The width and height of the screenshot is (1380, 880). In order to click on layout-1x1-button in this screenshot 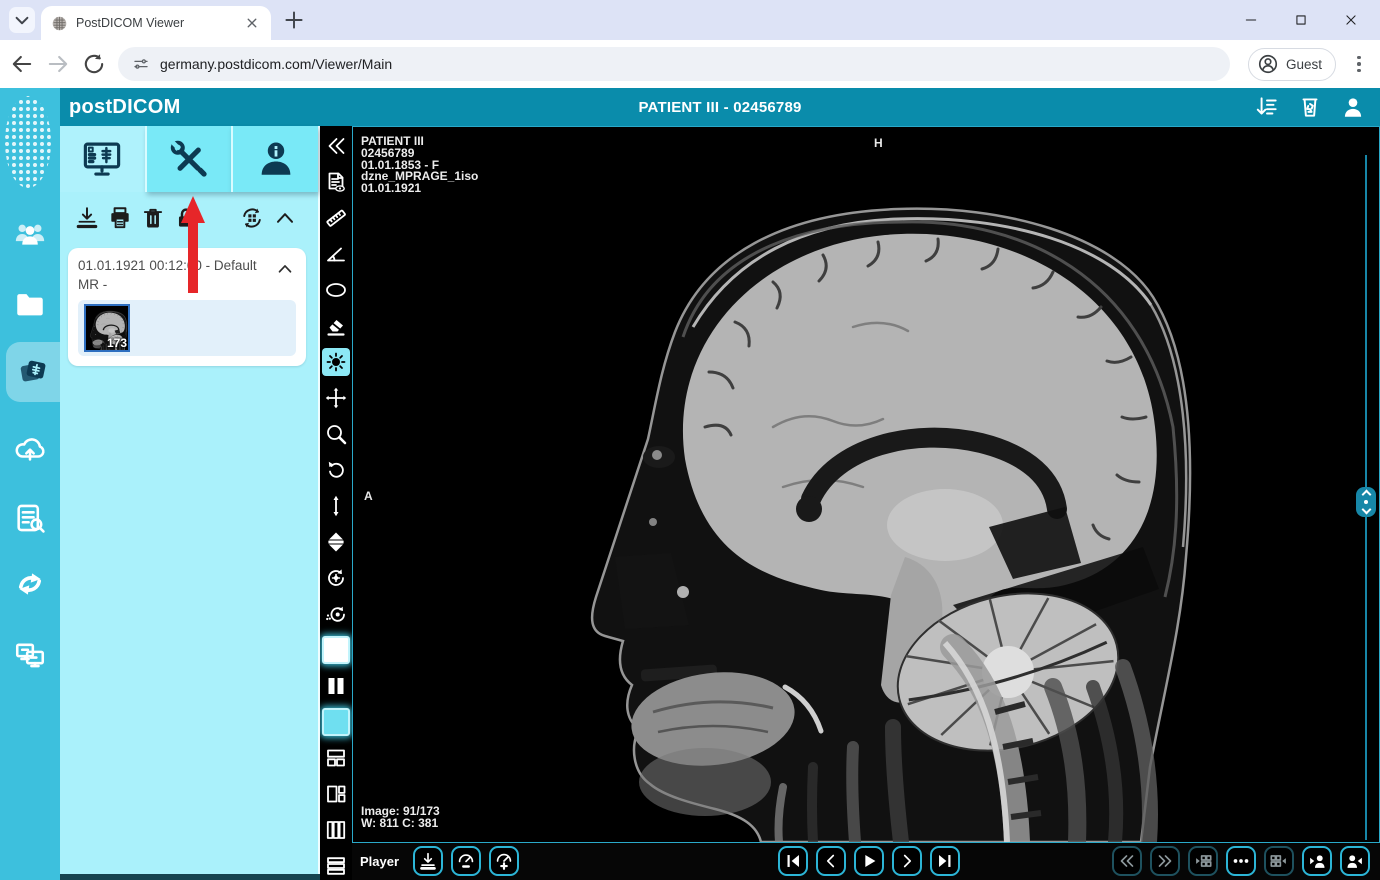, I will do `click(336, 650)`.